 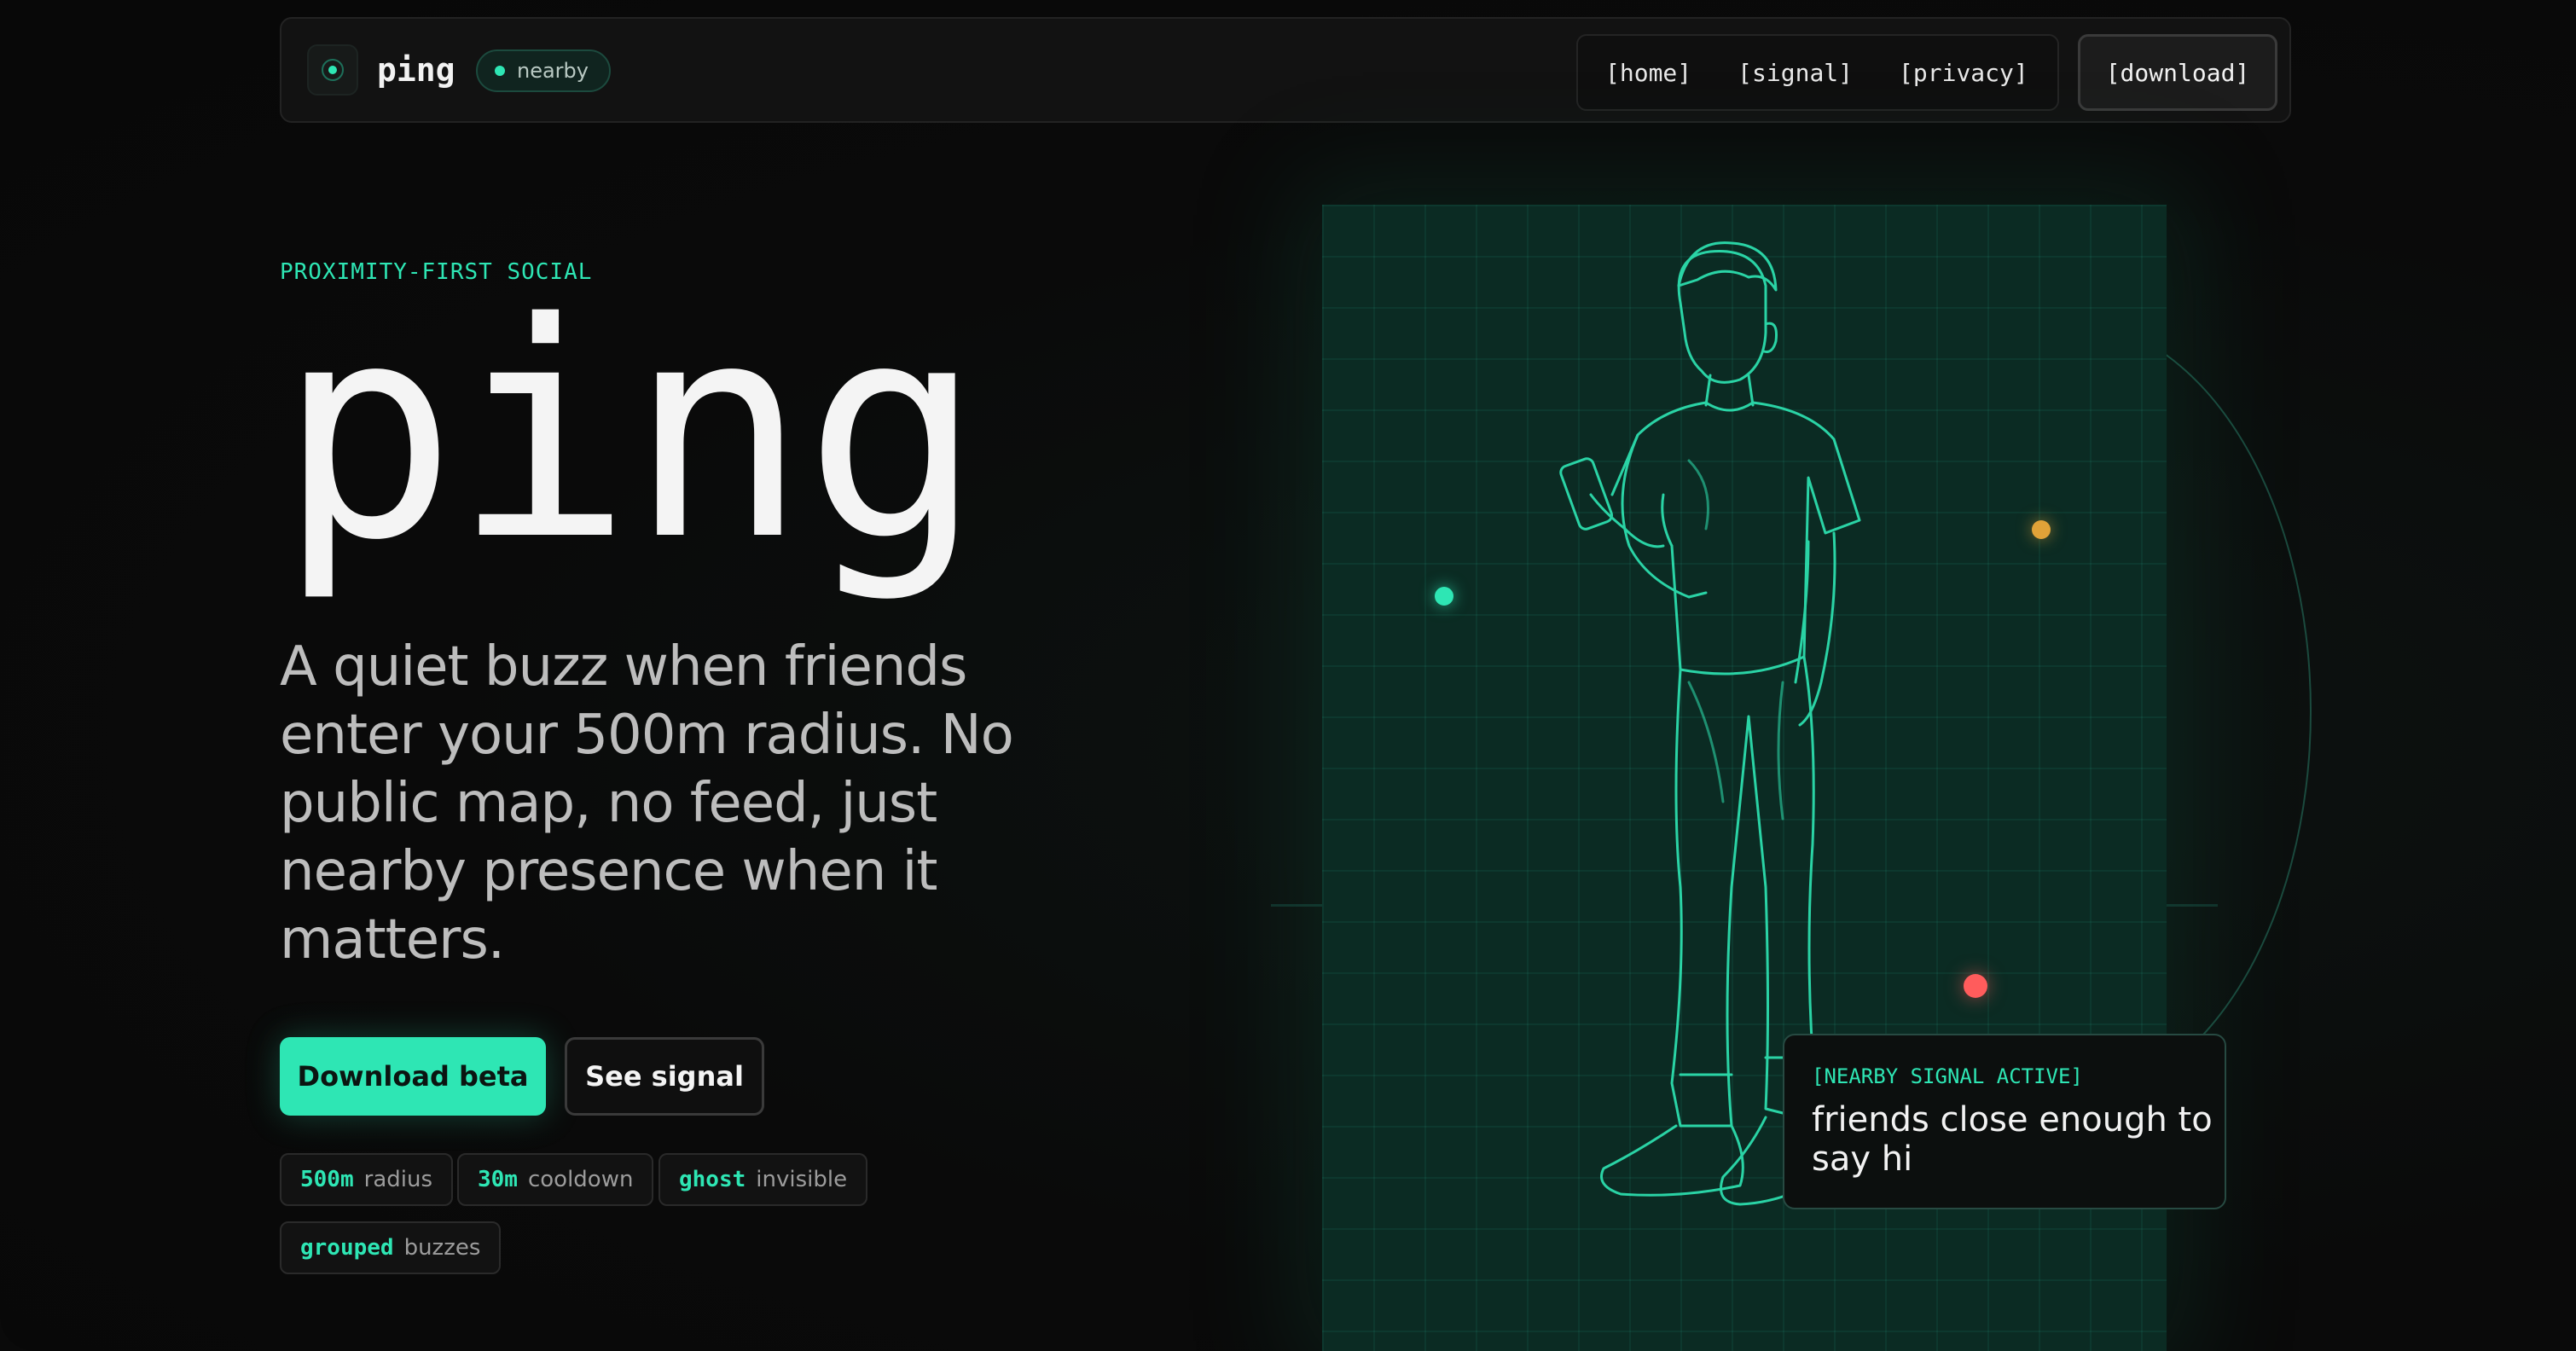 What do you see at coordinates (442, 1248) in the screenshot?
I see `stat-label: buzzes` at bounding box center [442, 1248].